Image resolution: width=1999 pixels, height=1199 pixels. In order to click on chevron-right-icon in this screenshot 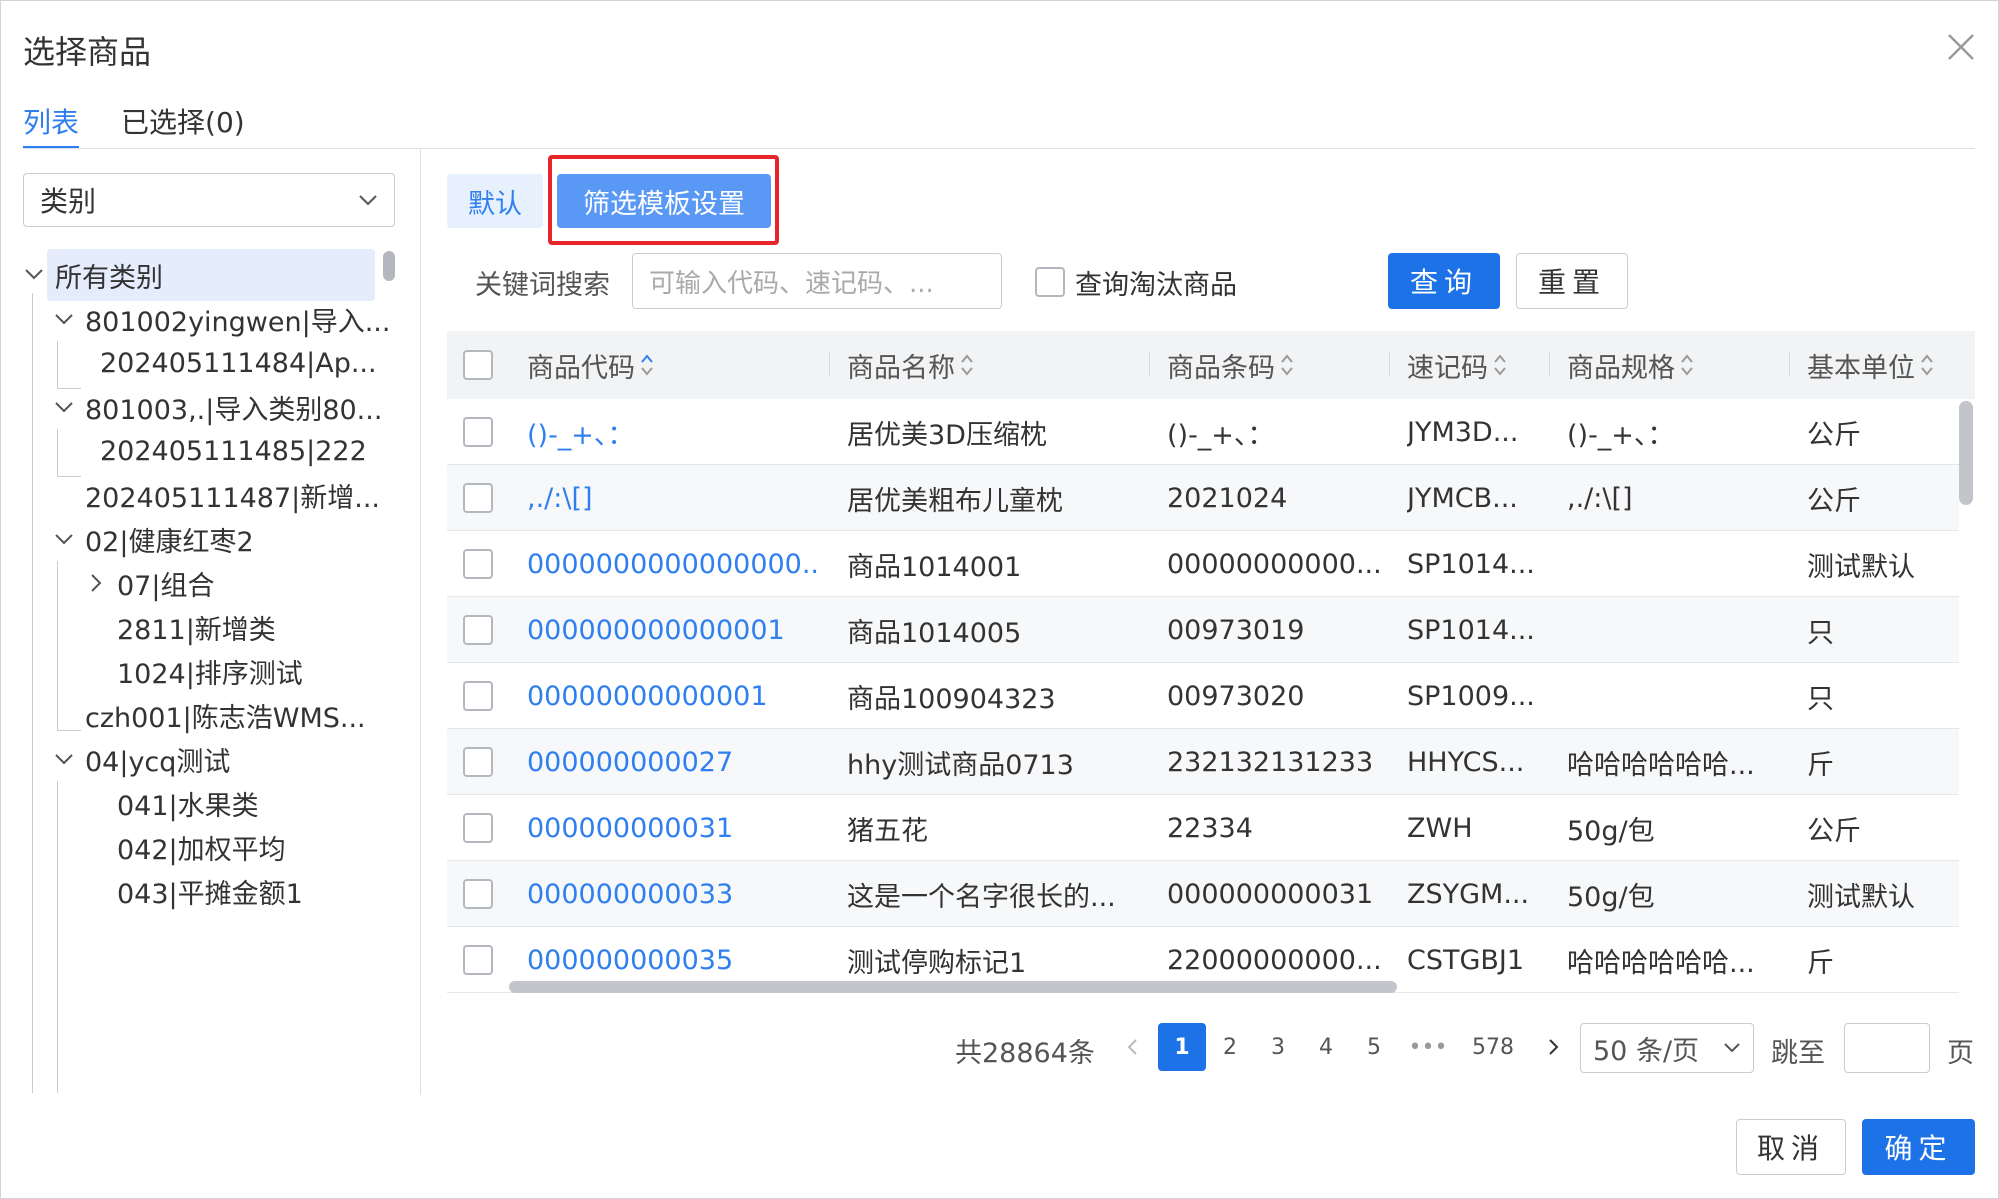, I will do `click(96, 583)`.